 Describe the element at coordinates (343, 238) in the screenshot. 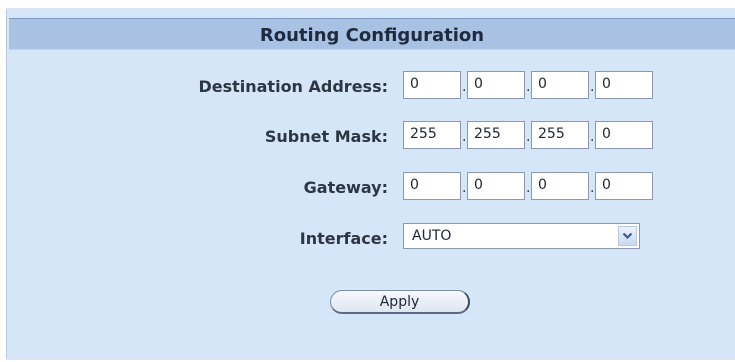

I see `interface-label: Interface:` at that location.